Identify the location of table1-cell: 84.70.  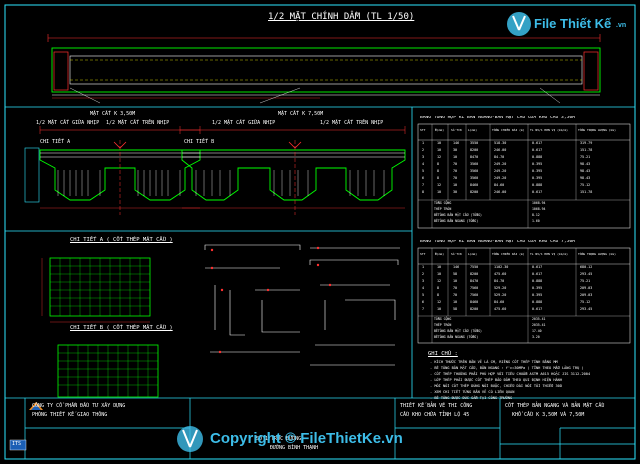
(499, 157).